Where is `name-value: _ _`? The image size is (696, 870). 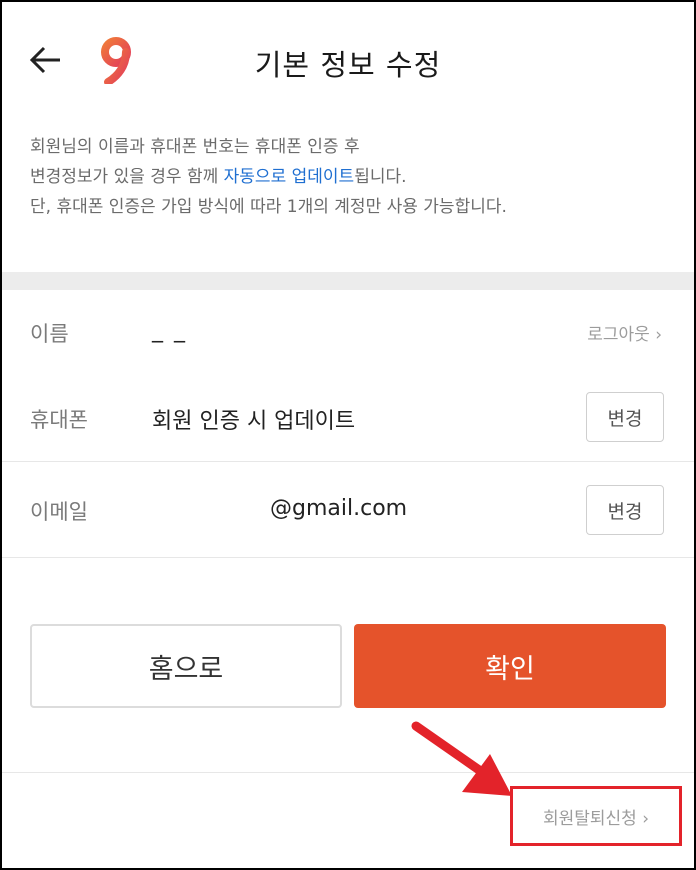 name-value: _ _ is located at coordinates (169, 330).